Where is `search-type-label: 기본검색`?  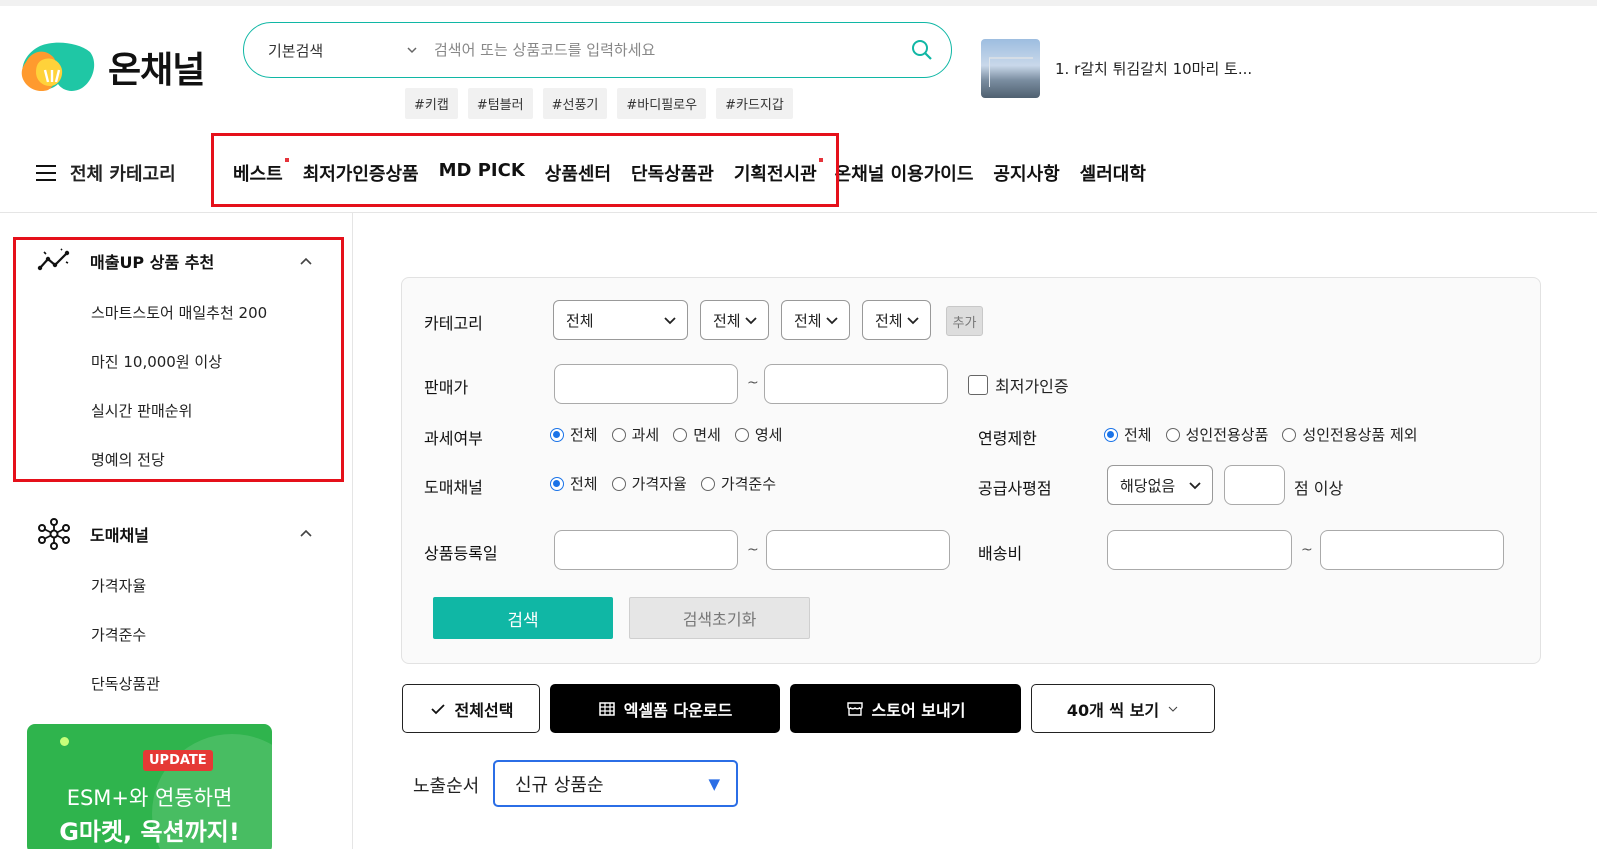
search-type-label: 기본검색 is located at coordinates (296, 50).